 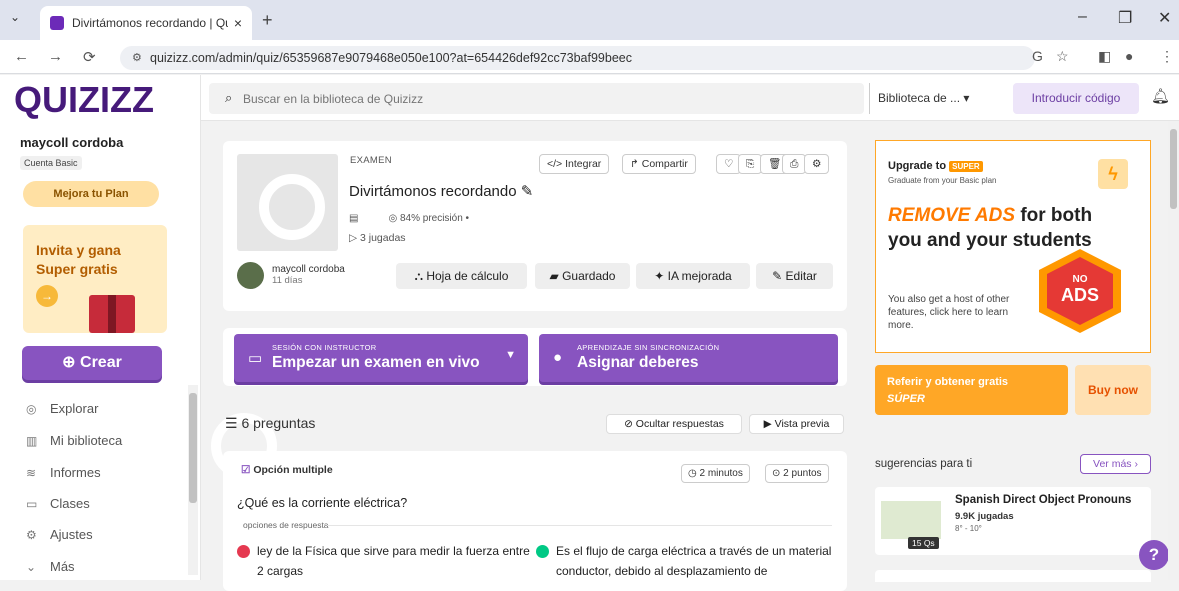 What do you see at coordinates (286, 525) in the screenshot?
I see `options-label: opciones de respuesta` at bounding box center [286, 525].